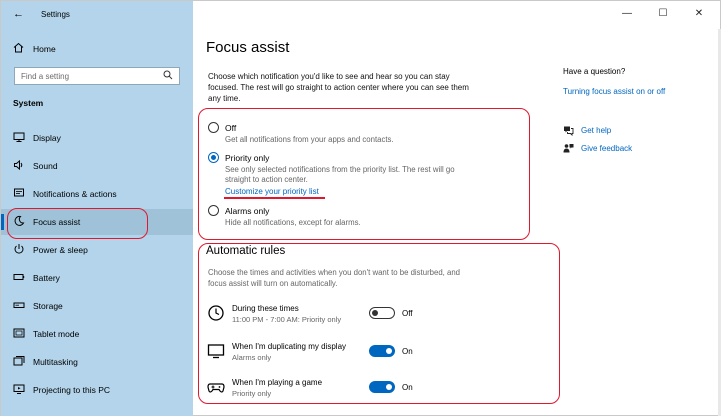  Describe the element at coordinates (97, 222) in the screenshot. I see `sidebar-item-focus-assist: Focus assist` at that location.